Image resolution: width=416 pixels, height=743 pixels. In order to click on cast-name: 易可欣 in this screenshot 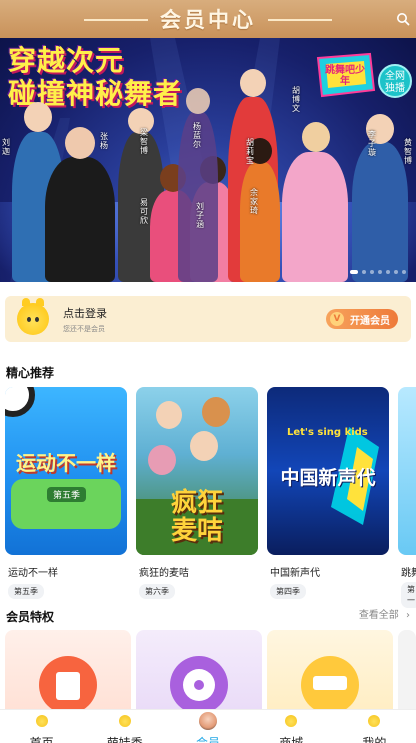, I will do `click(144, 211)`.